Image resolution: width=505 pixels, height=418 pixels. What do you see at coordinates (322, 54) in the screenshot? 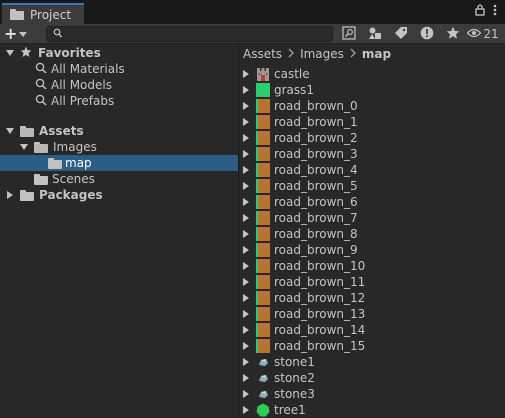
I see `breadcrumb-images: Images` at bounding box center [322, 54].